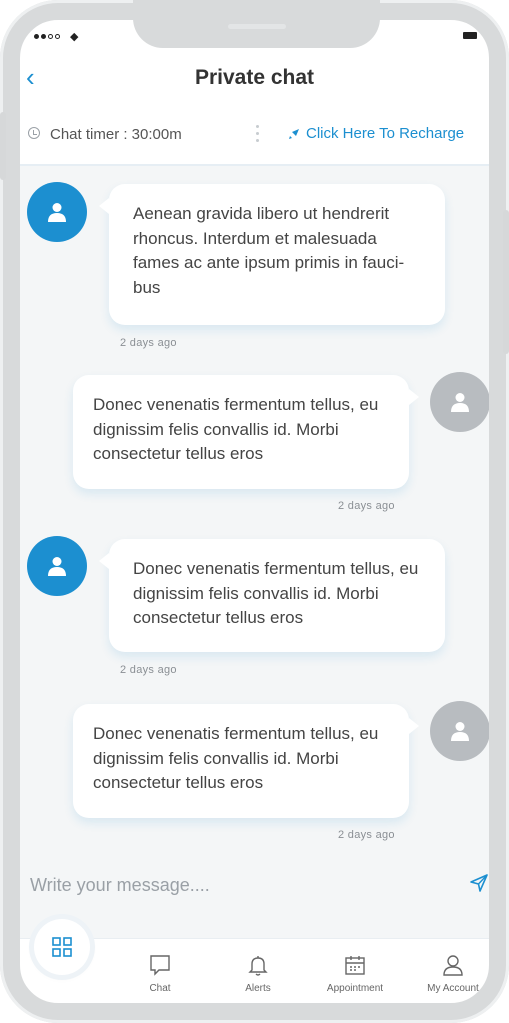  I want to click on phone-speaker, so click(257, 26).